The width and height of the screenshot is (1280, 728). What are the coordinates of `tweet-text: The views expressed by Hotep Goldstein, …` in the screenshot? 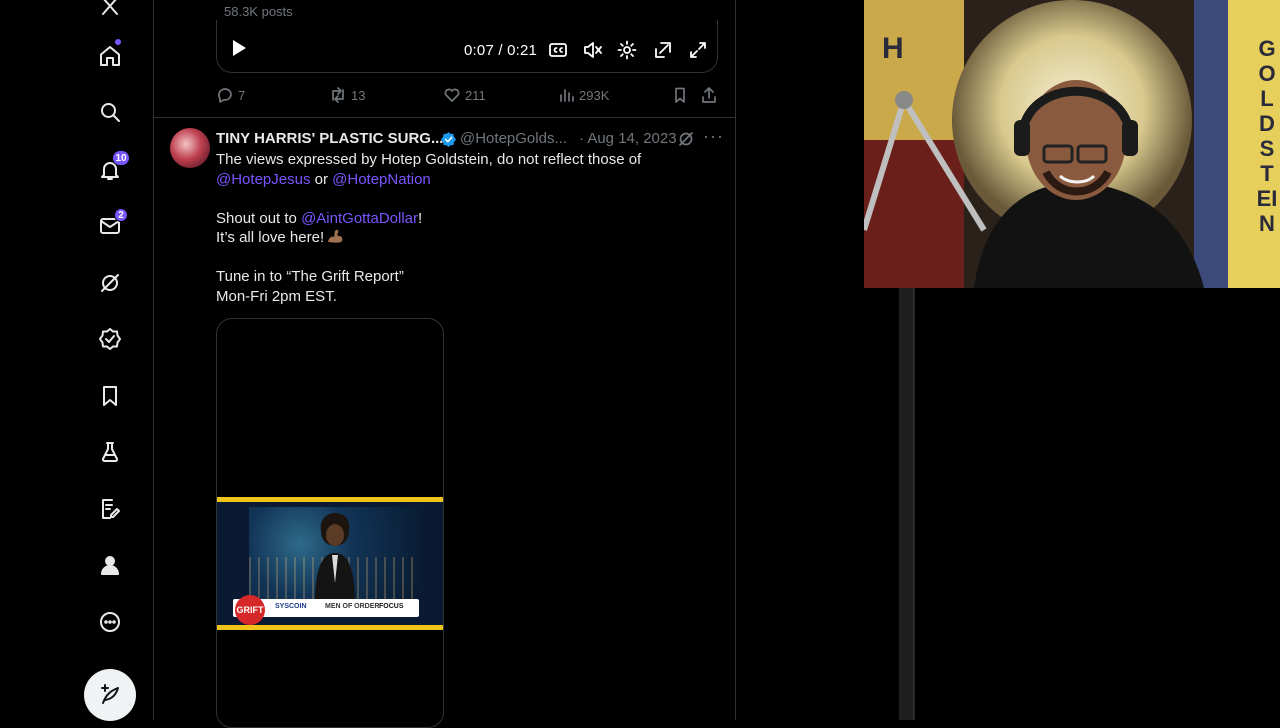 It's located at (468, 228).